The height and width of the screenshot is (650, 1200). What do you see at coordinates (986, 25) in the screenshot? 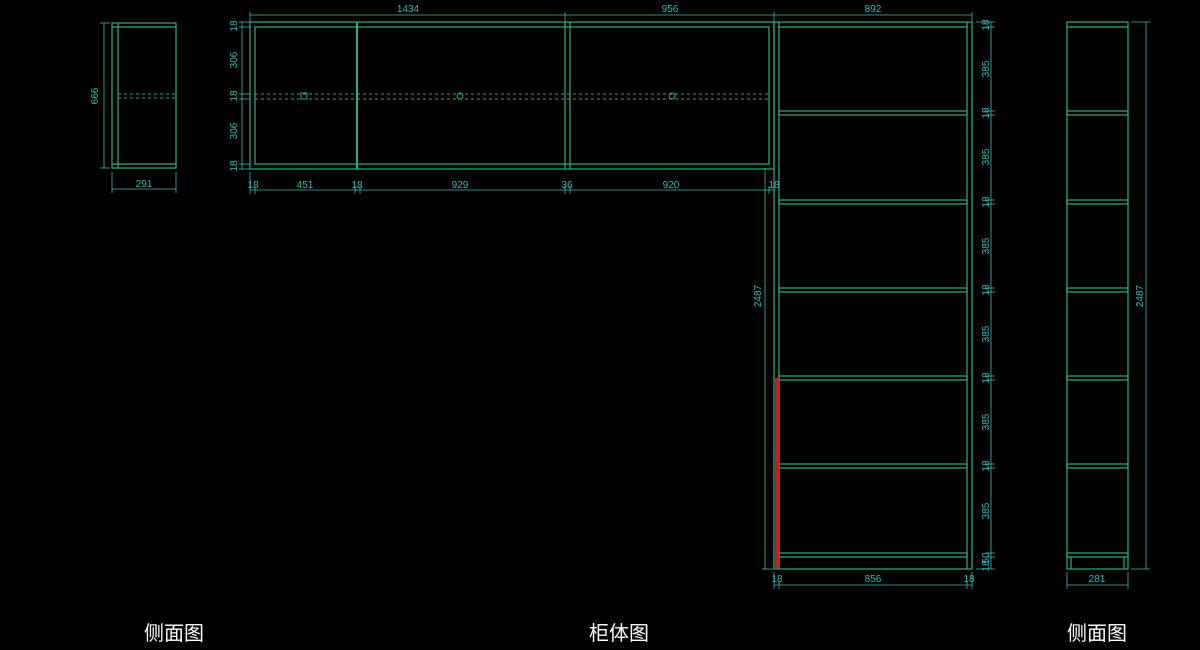
I see `tall-right-height-1: 18` at bounding box center [986, 25].